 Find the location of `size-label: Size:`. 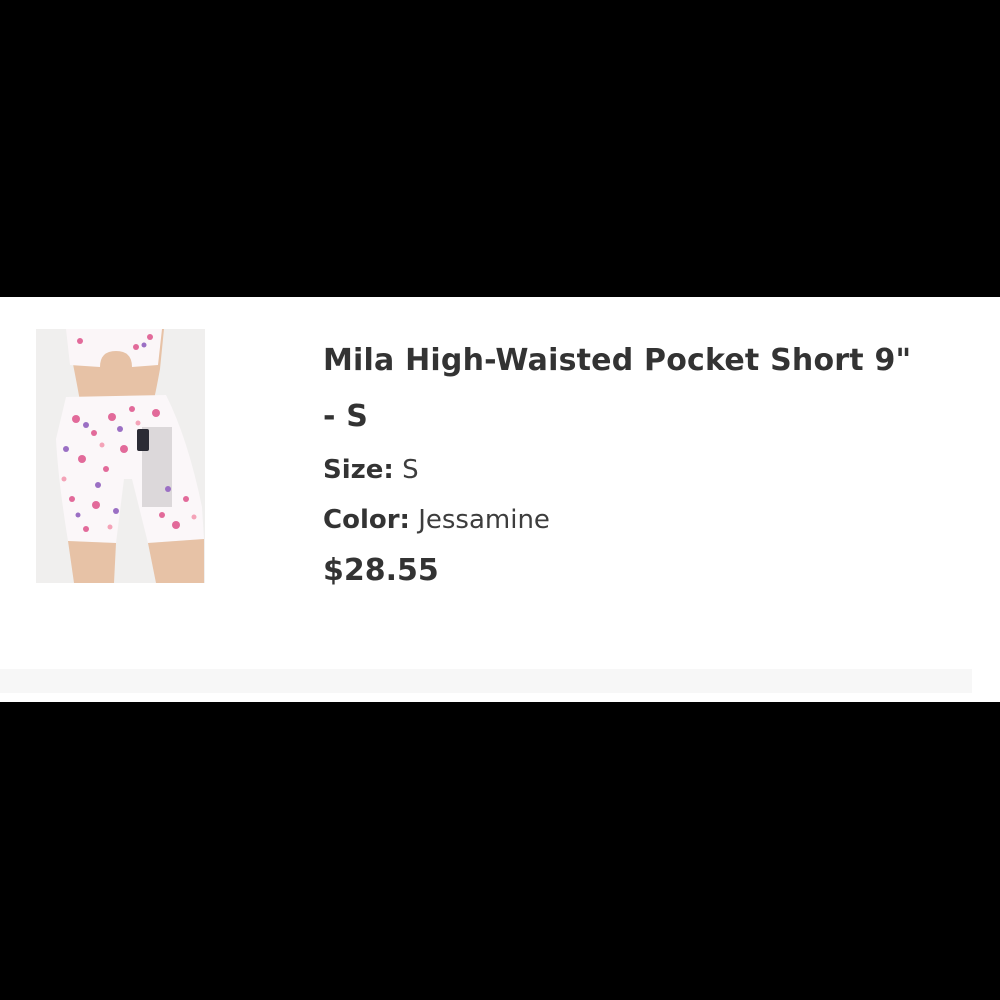

size-label: Size: is located at coordinates (358, 470).